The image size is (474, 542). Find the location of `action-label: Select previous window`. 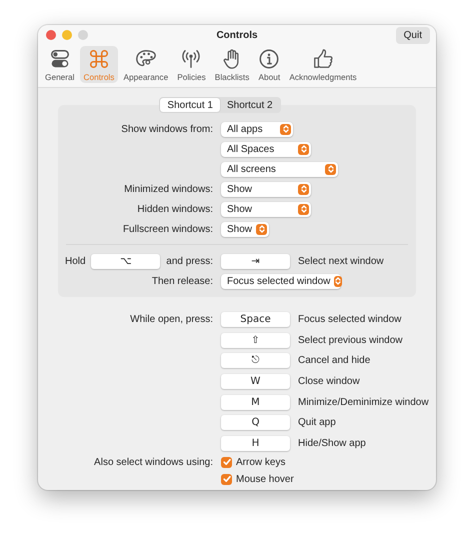

action-label: Select previous window is located at coordinates (350, 340).